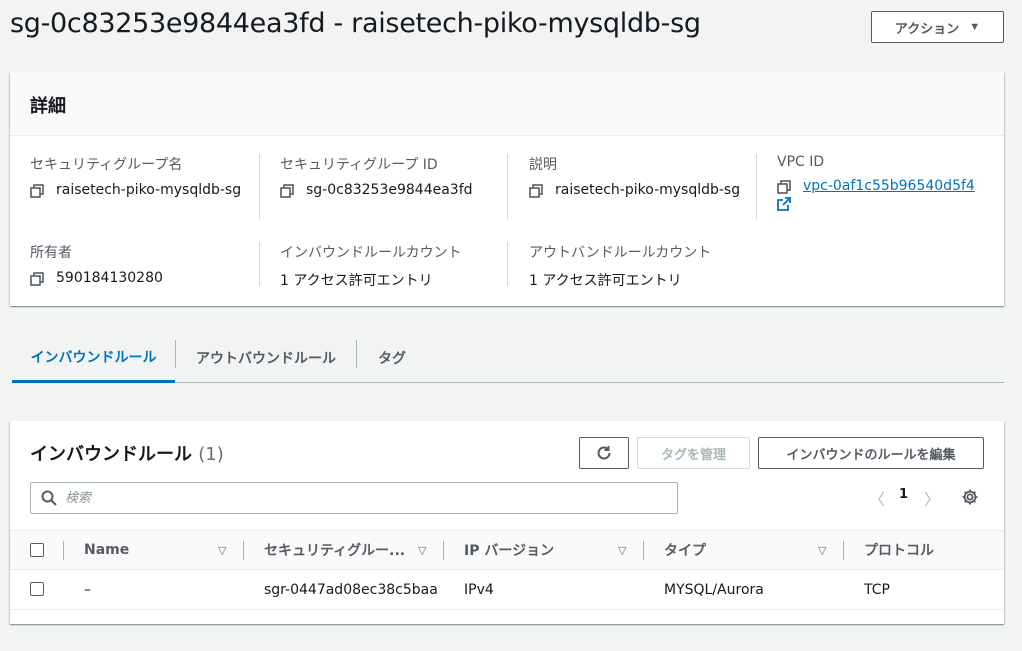  What do you see at coordinates (371, 266) in the screenshot?
I see `inbound-count-field: インバウンドルールカウント 1 アクセス許可エントリ` at bounding box center [371, 266].